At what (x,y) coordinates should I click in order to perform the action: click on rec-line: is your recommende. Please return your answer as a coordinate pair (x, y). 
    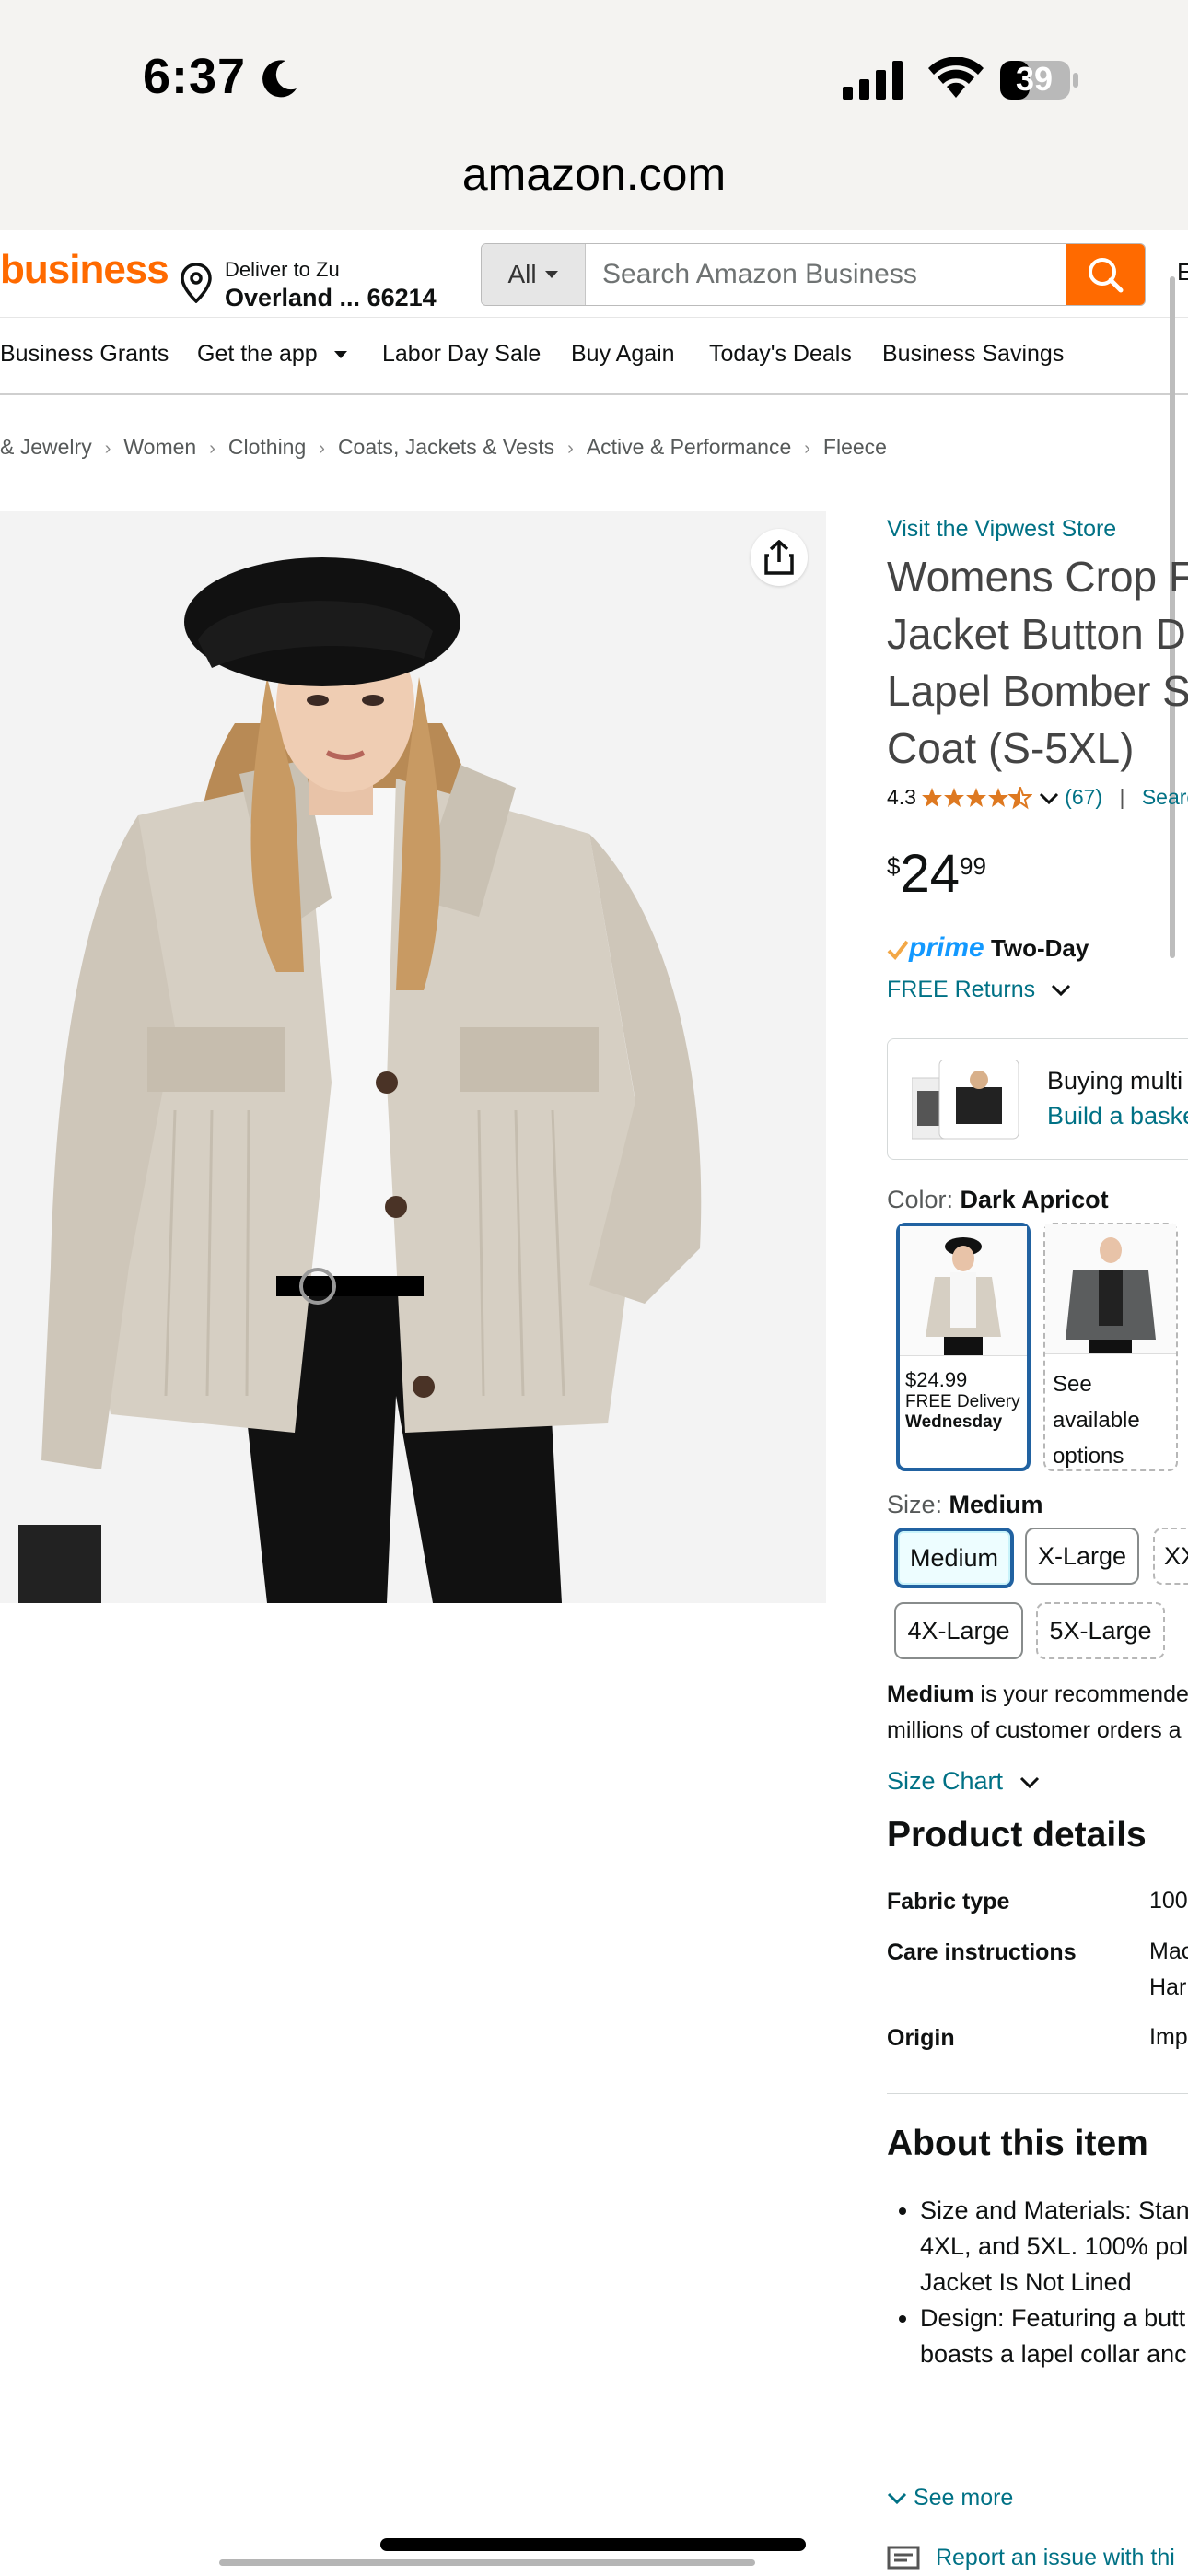
    Looking at the image, I should click on (1080, 1694).